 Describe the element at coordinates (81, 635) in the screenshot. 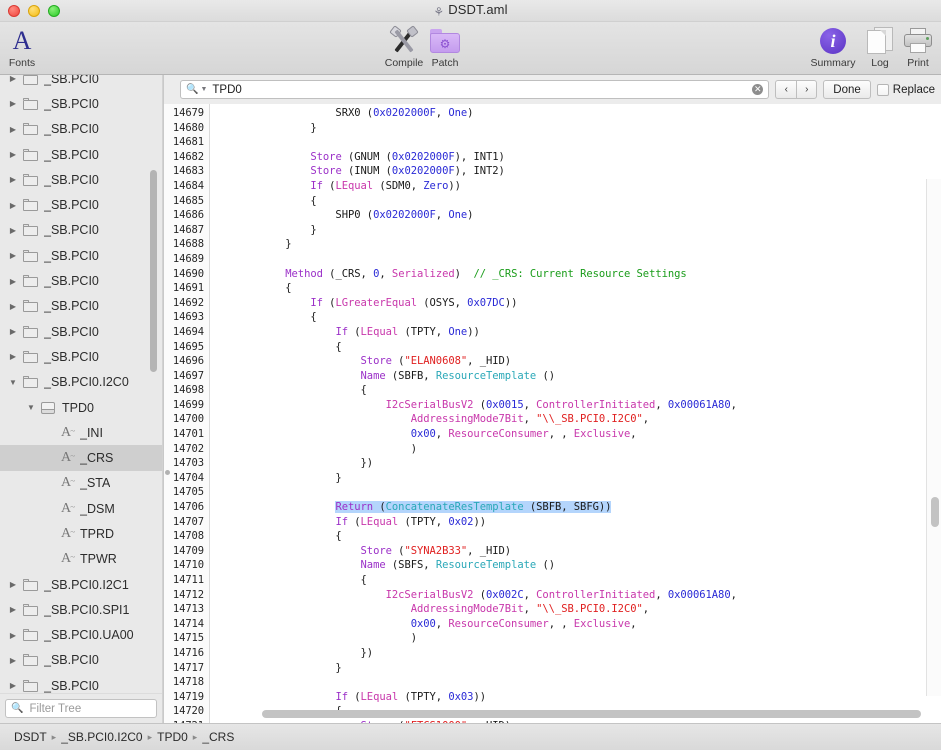

I see `tree-item--sb-pci0-ua00: _SB.PCI0.UA00` at that location.